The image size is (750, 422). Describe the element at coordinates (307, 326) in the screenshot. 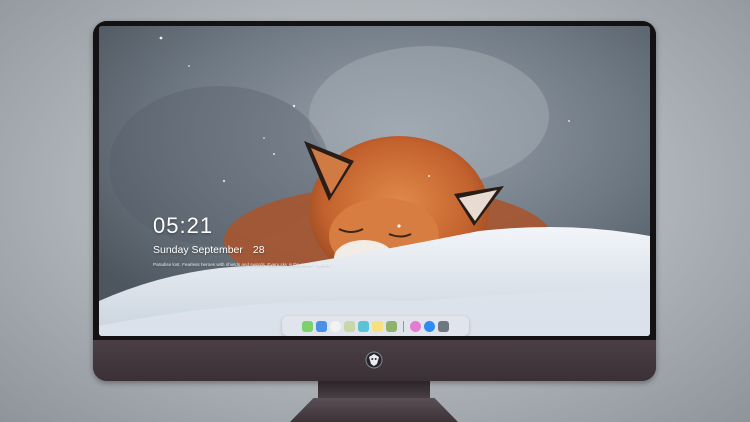

I see `messages-icon` at that location.